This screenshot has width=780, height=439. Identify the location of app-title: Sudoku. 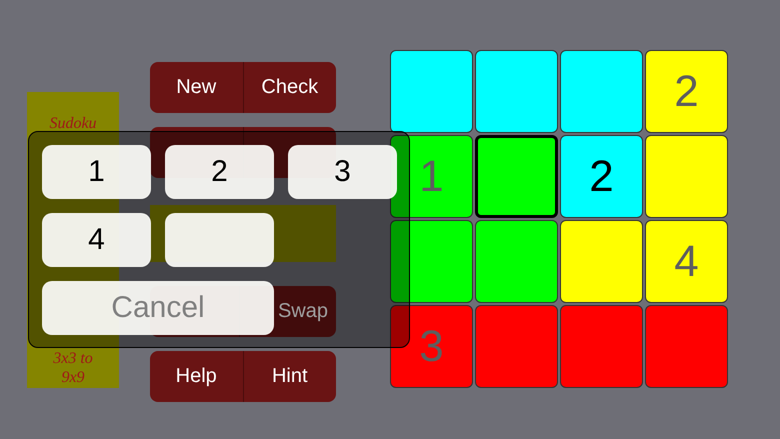
(73, 124).